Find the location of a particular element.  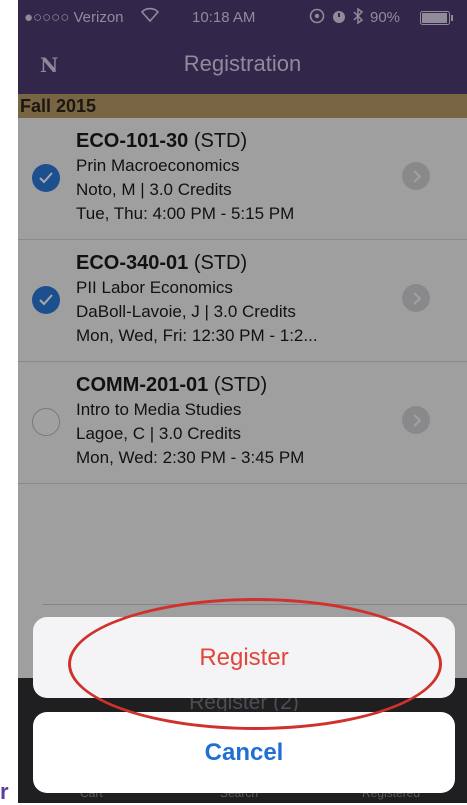

cropped-left-glyph: r is located at coordinates (4, 791).